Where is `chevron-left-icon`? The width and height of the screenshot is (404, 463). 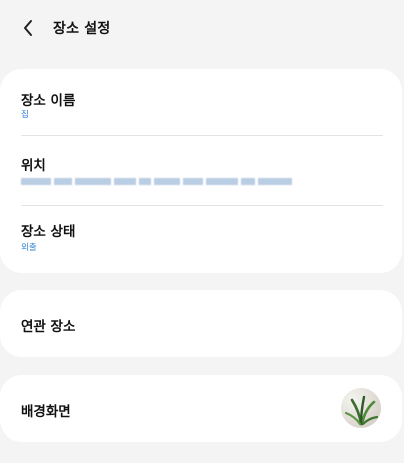 chevron-left-icon is located at coordinates (28, 28).